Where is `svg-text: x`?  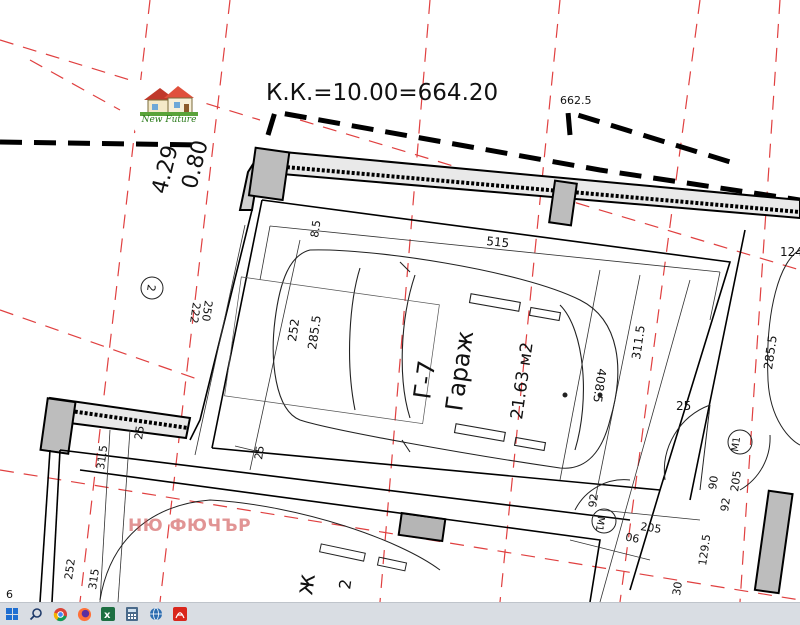
svg-text: x is located at coordinates (107, 615).